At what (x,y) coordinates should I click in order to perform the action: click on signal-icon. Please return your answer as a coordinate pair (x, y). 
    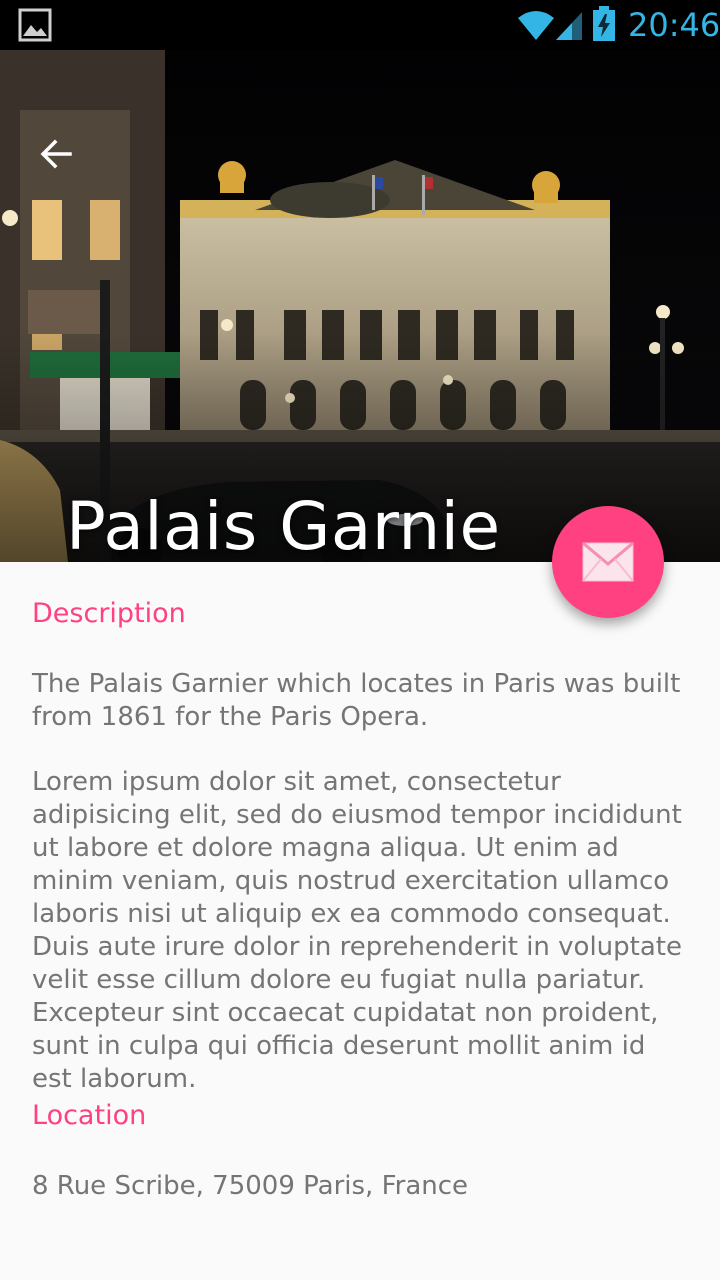
    Looking at the image, I should click on (569, 26).